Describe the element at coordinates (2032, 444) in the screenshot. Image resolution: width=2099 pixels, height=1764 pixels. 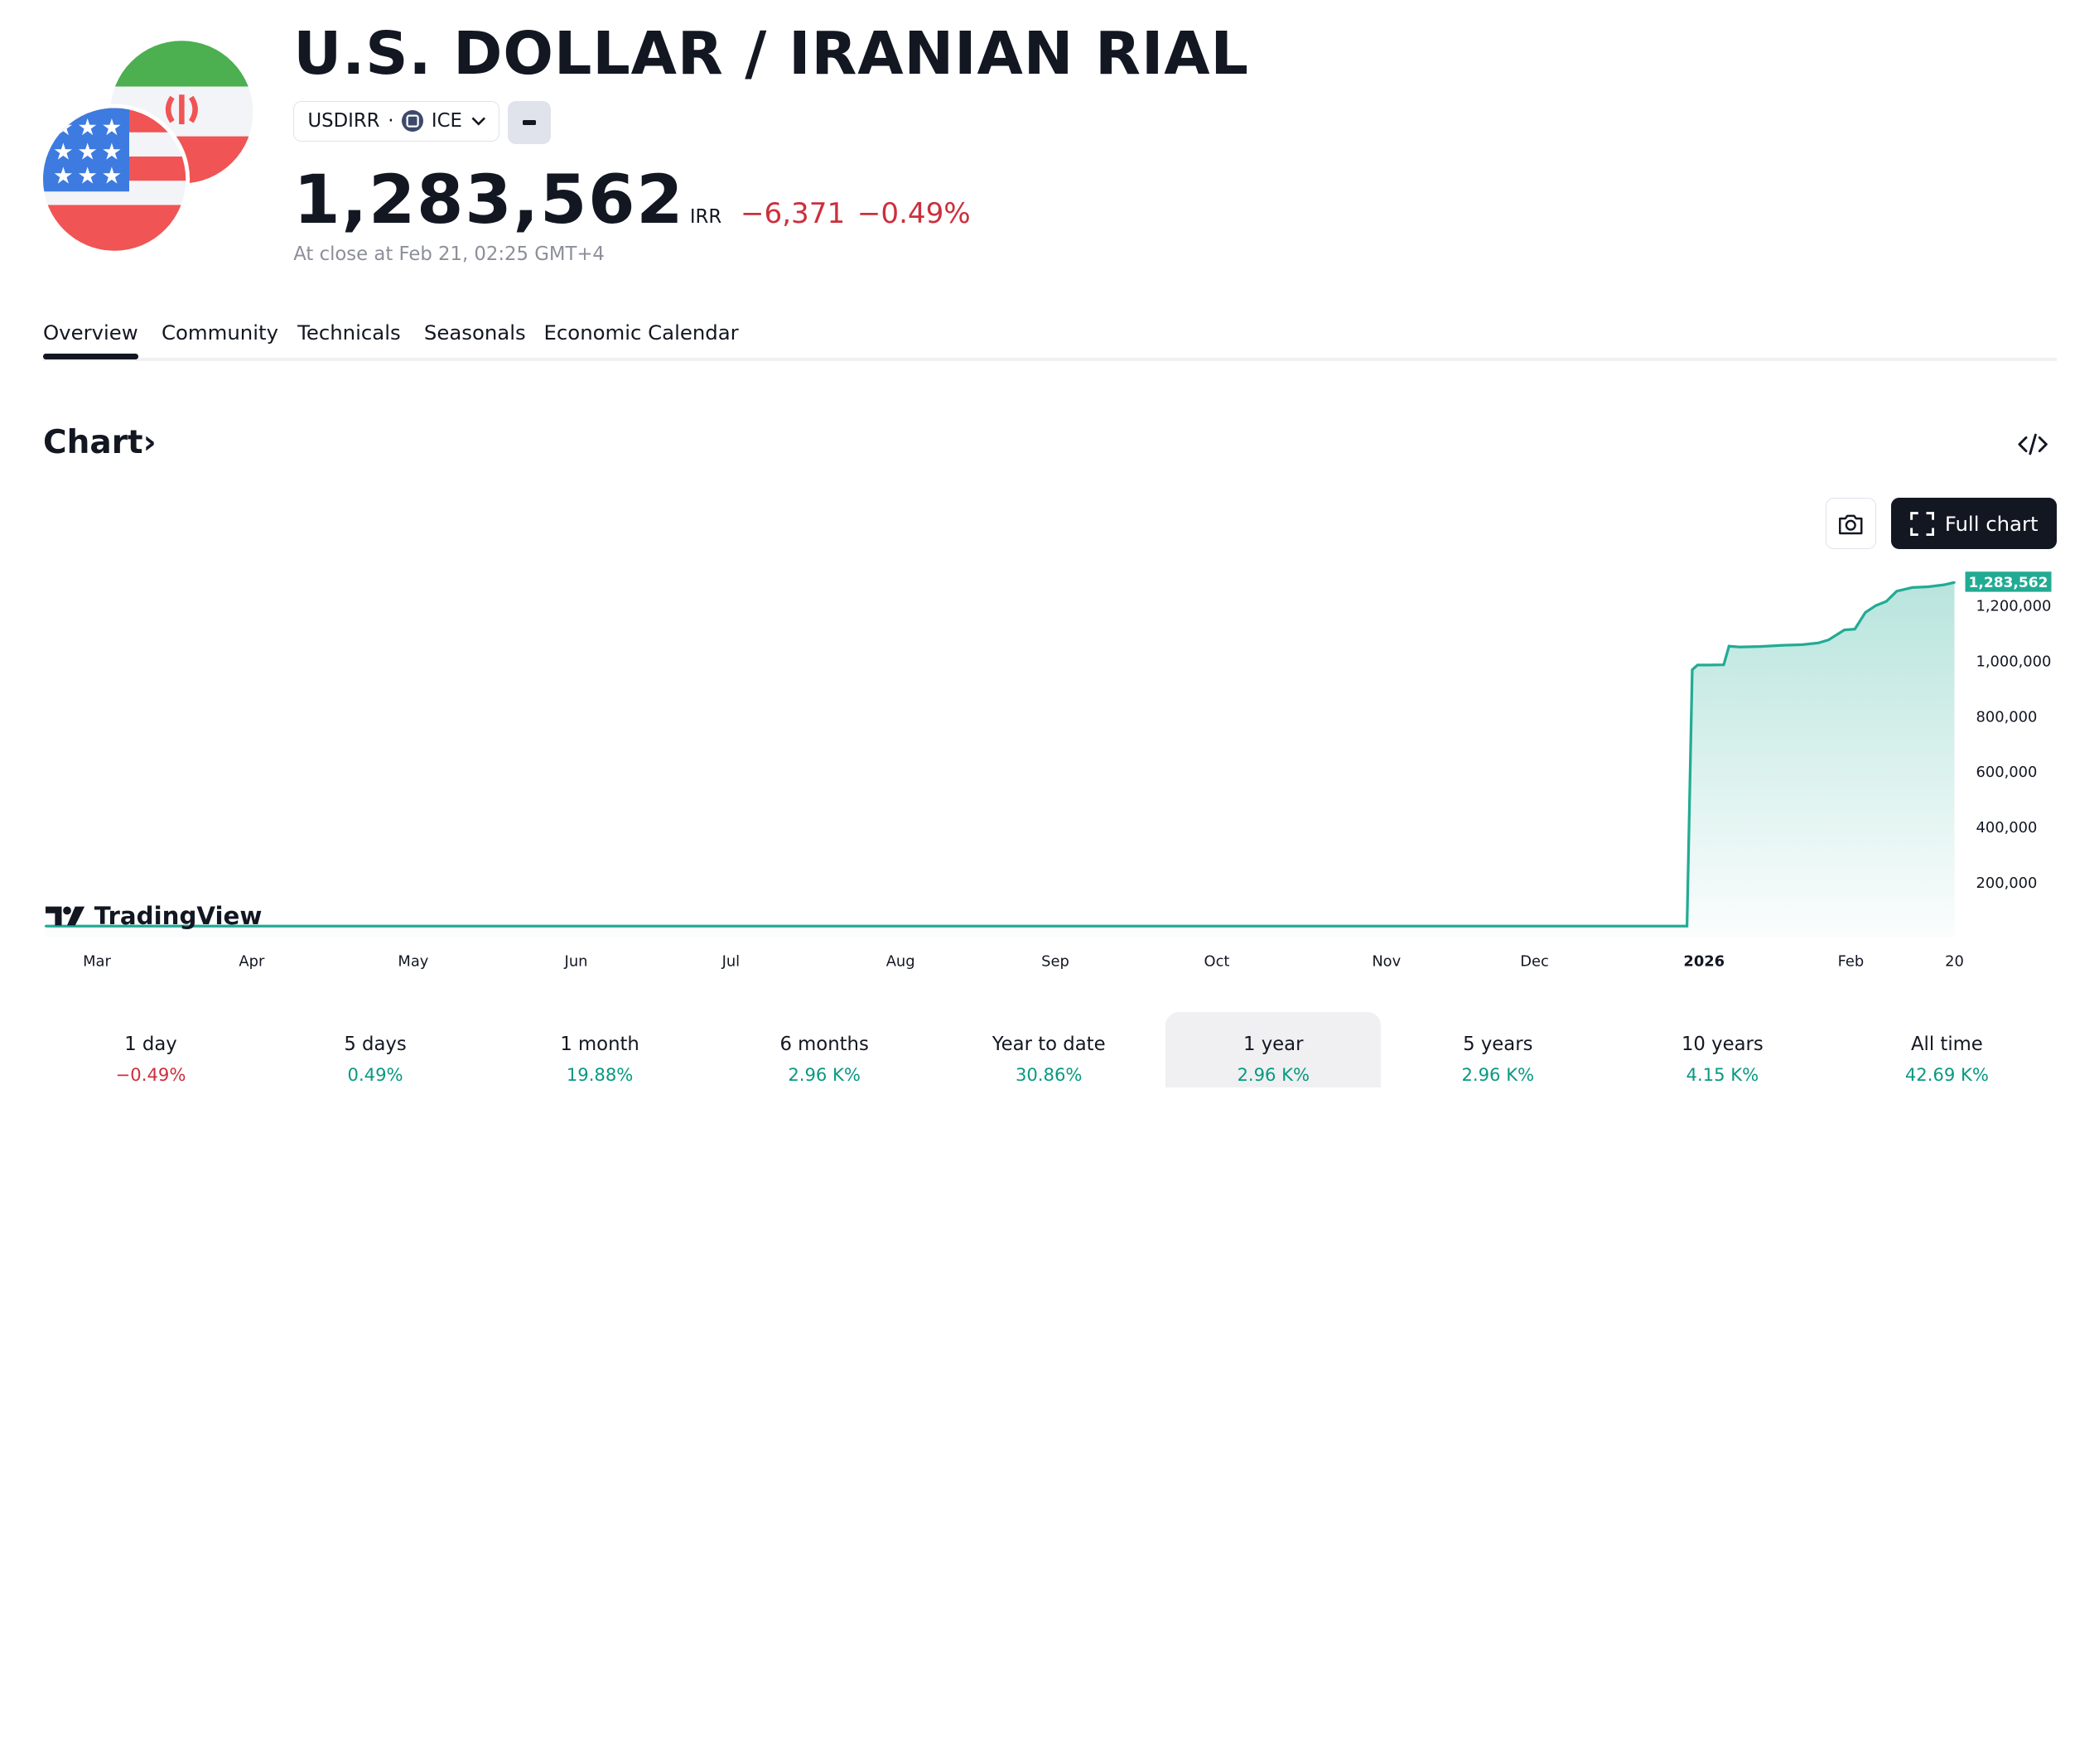
I see `code-embed-icon` at that location.